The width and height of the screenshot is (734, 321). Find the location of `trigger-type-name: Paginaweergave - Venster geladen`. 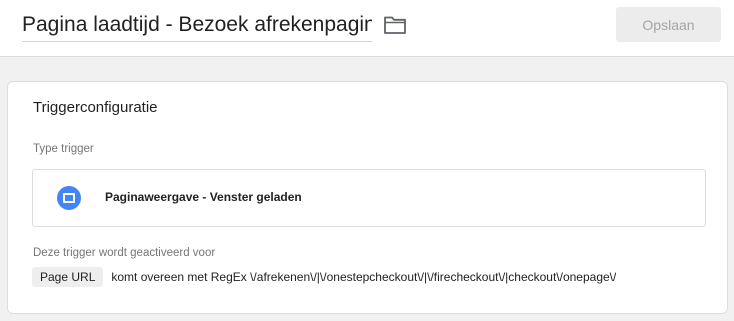

trigger-type-name: Paginaweergave - Venster geladen is located at coordinates (203, 197).